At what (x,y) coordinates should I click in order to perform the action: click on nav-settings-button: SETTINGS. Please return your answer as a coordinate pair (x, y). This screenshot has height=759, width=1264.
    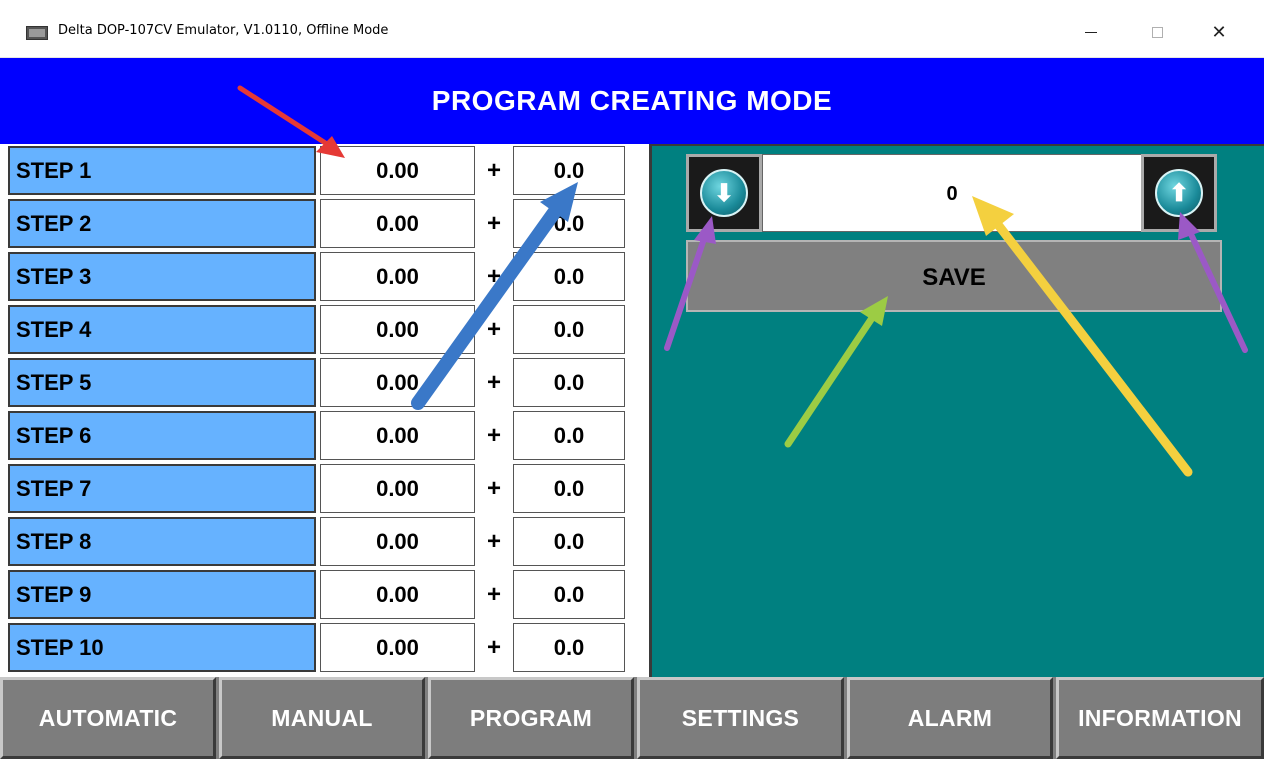
    Looking at the image, I should click on (740, 718).